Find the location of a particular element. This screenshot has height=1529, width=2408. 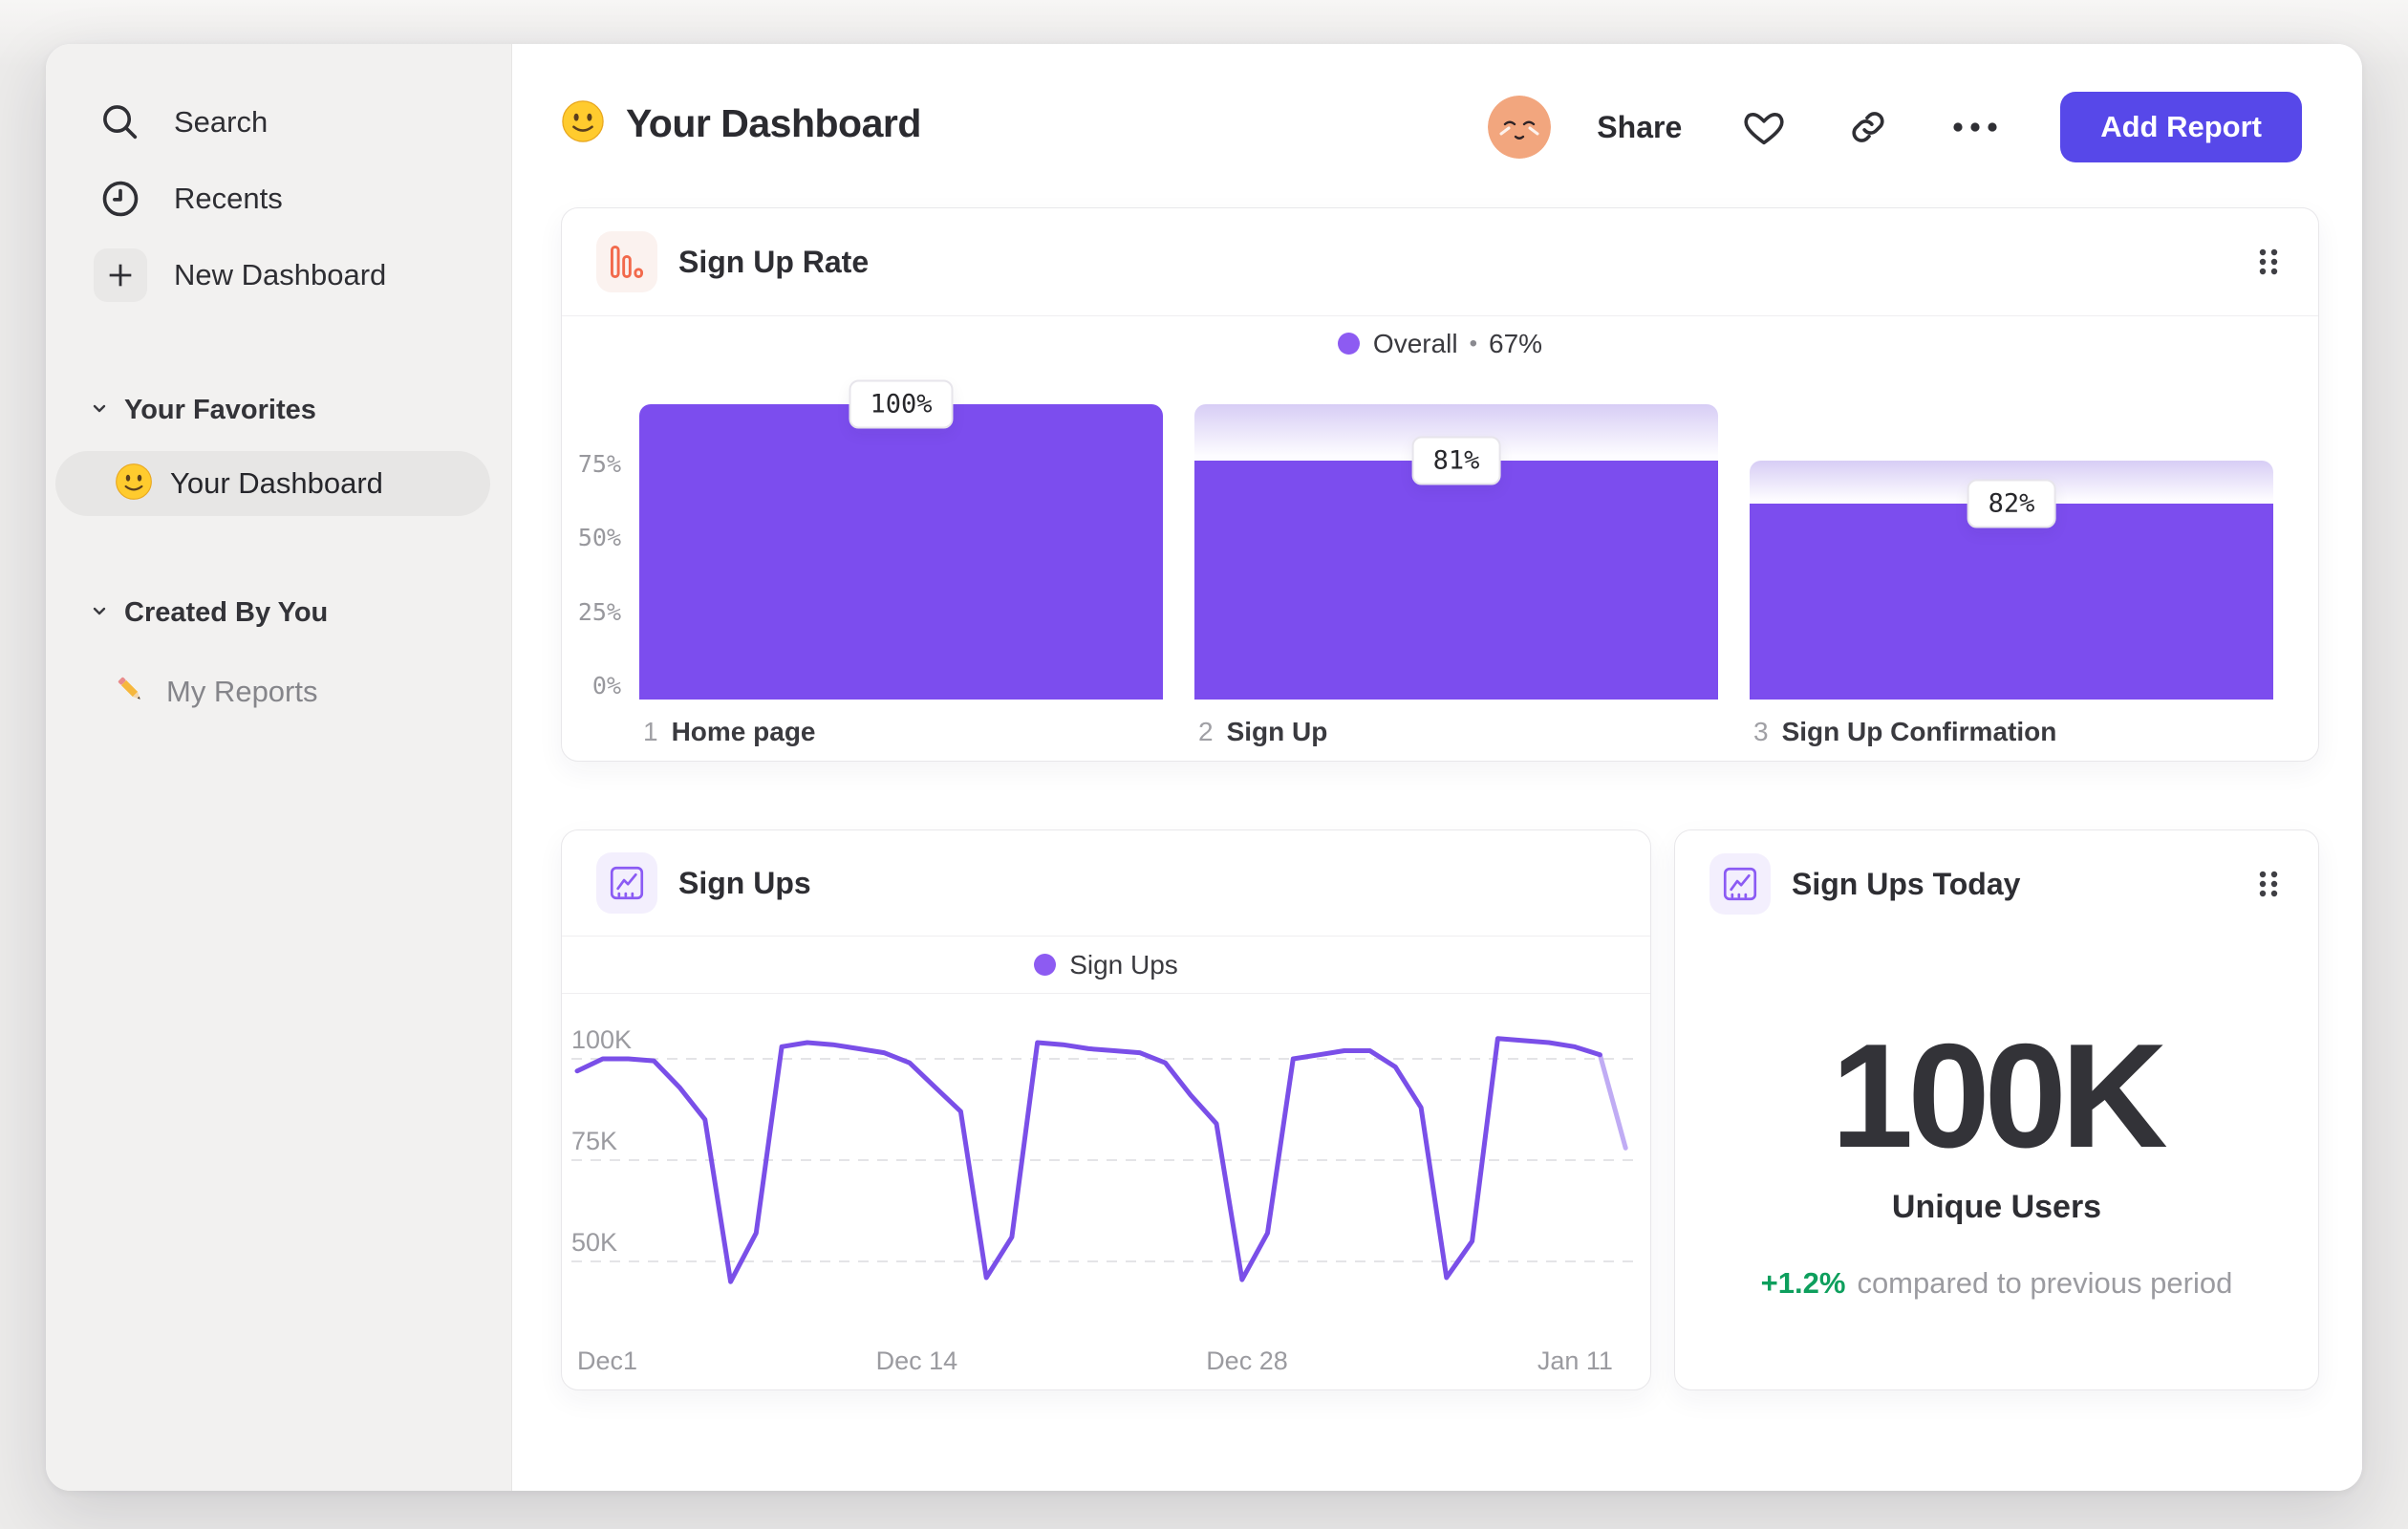

section-header-label: Created By You is located at coordinates (227, 612).